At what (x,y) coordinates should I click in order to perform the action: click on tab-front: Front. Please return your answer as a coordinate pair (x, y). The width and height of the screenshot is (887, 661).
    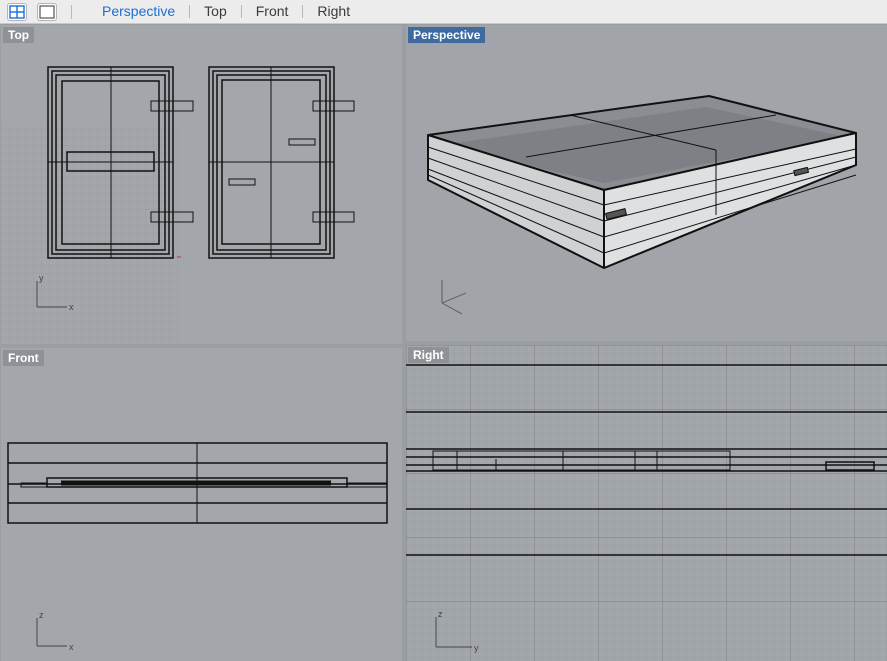
    Looking at the image, I should click on (272, 11).